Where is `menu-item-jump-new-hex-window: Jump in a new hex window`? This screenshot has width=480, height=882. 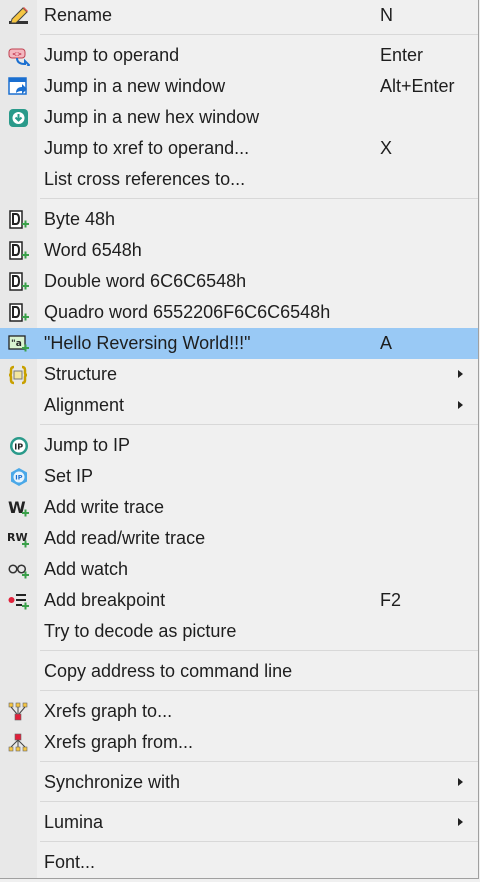 menu-item-jump-new-hex-window: Jump in a new hex window is located at coordinates (239, 117).